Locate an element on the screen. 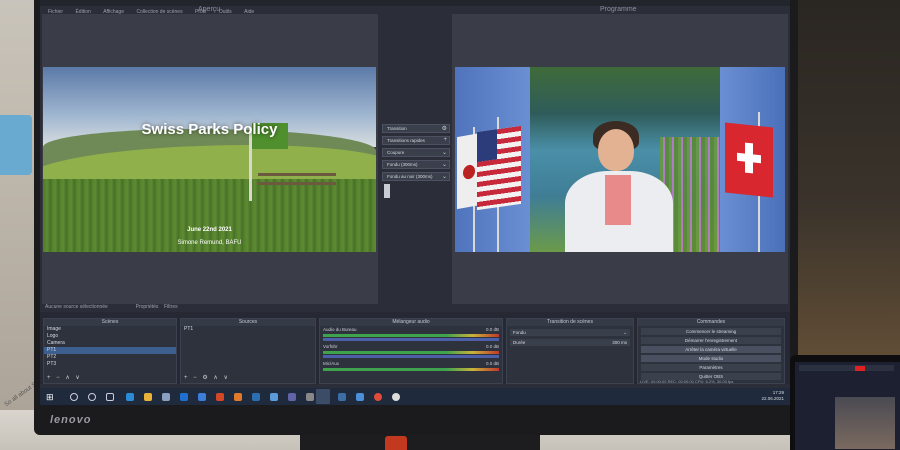 This screenshot has width=900, height=450. windows-taskbar: ⊞ 17:29 22.06.2021 is located at coordinates (415, 396).